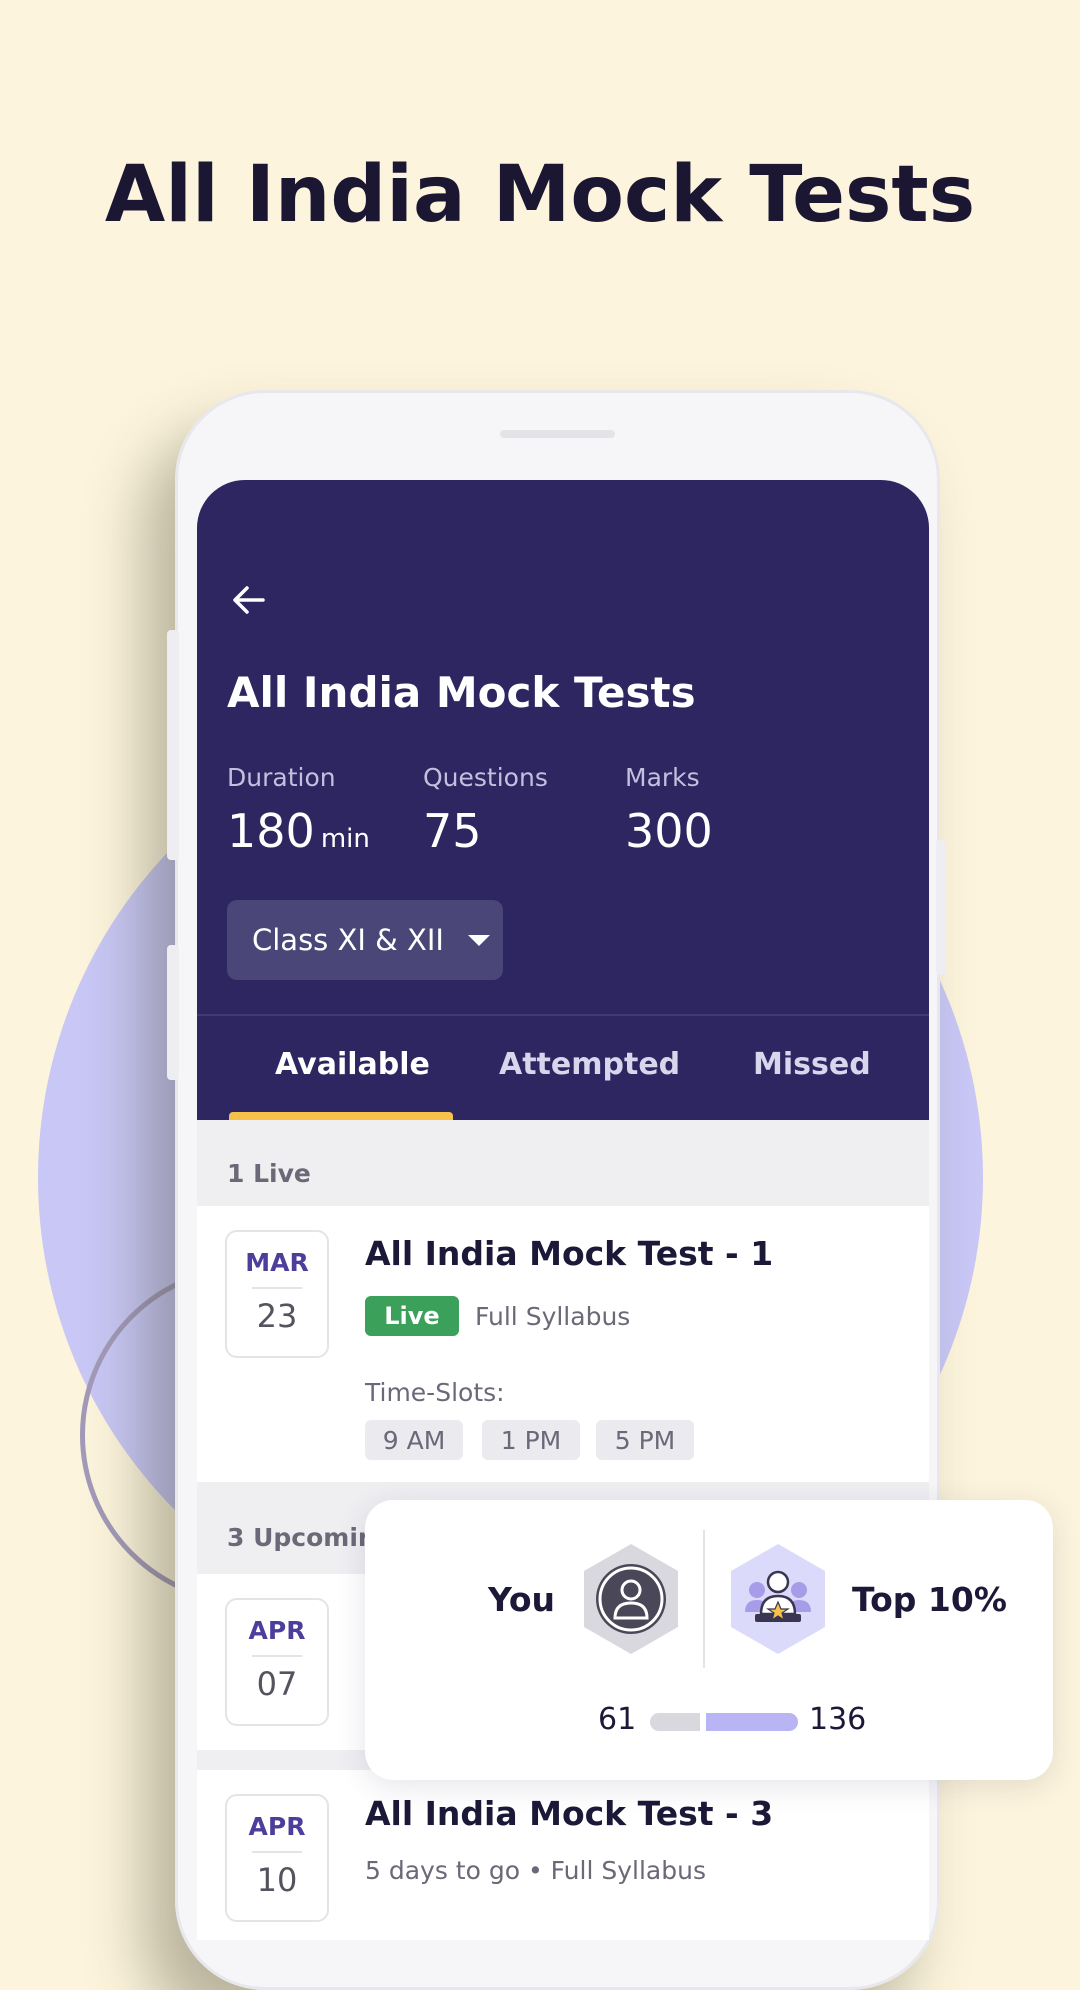 This screenshot has height=1990, width=1080. I want to click on date-day: 10, so click(277, 1880).